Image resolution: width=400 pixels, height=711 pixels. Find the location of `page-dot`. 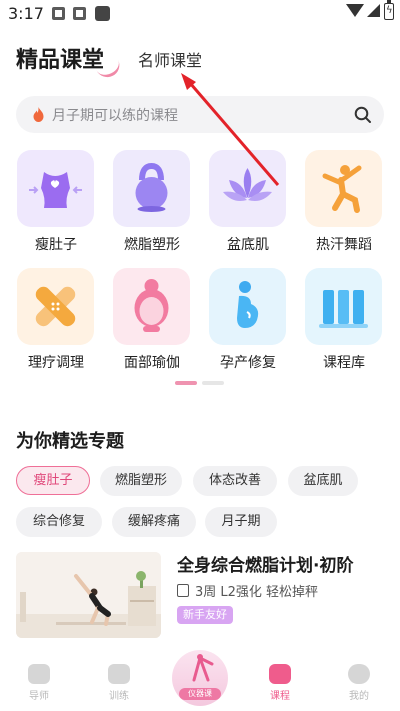

page-dot is located at coordinates (213, 383).